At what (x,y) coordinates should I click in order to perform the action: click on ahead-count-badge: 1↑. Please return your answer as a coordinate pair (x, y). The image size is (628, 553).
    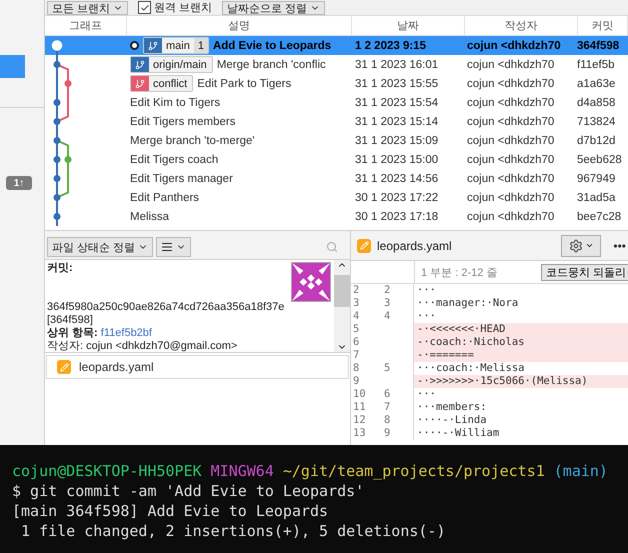
    Looking at the image, I should click on (19, 183).